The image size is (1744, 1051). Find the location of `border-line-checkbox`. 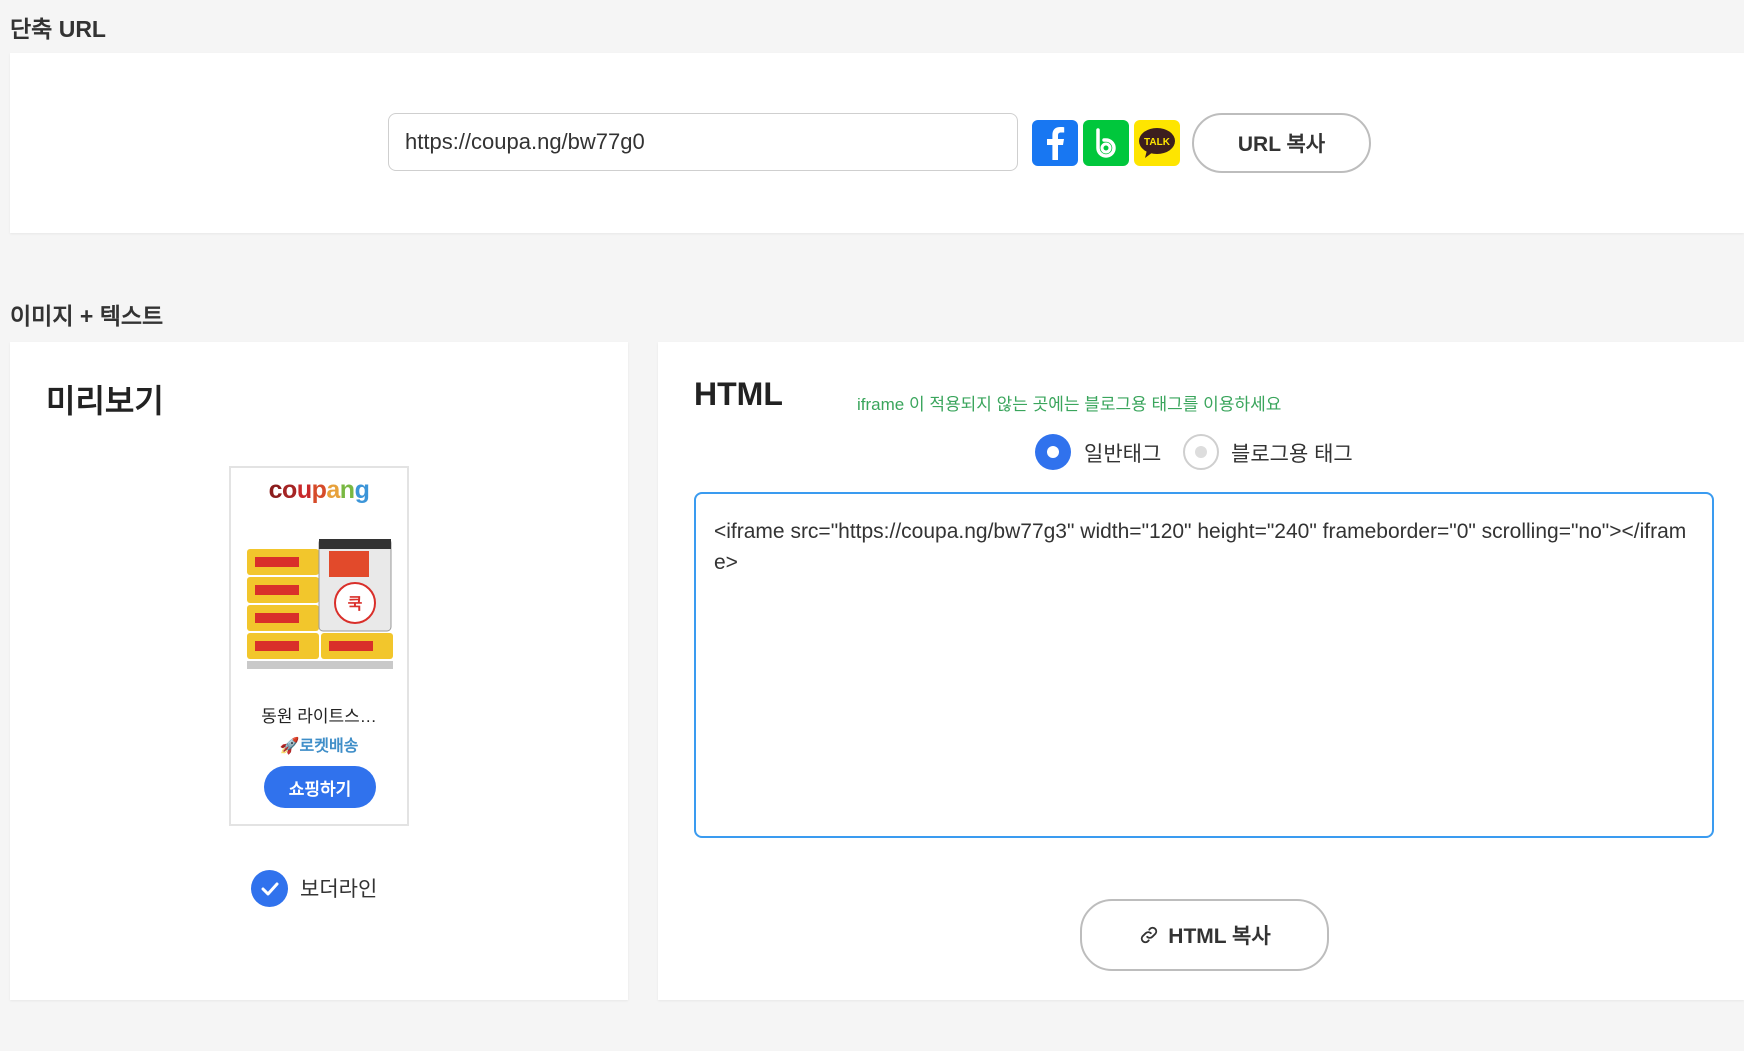

border-line-checkbox is located at coordinates (269, 888).